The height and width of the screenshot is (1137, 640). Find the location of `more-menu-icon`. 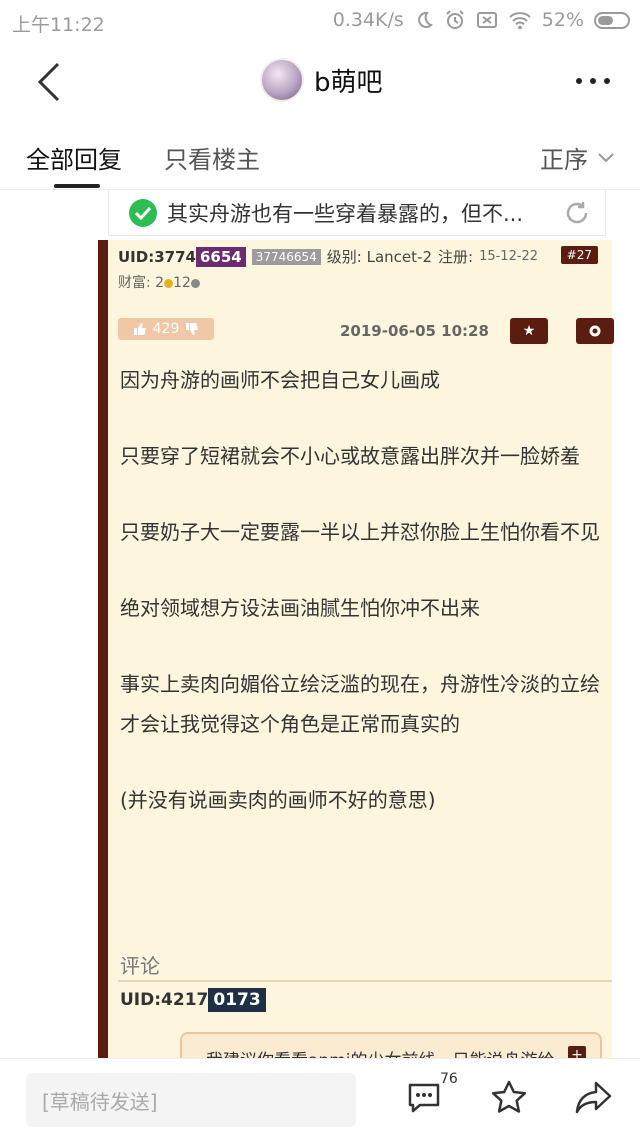

more-menu-icon is located at coordinates (593, 81).